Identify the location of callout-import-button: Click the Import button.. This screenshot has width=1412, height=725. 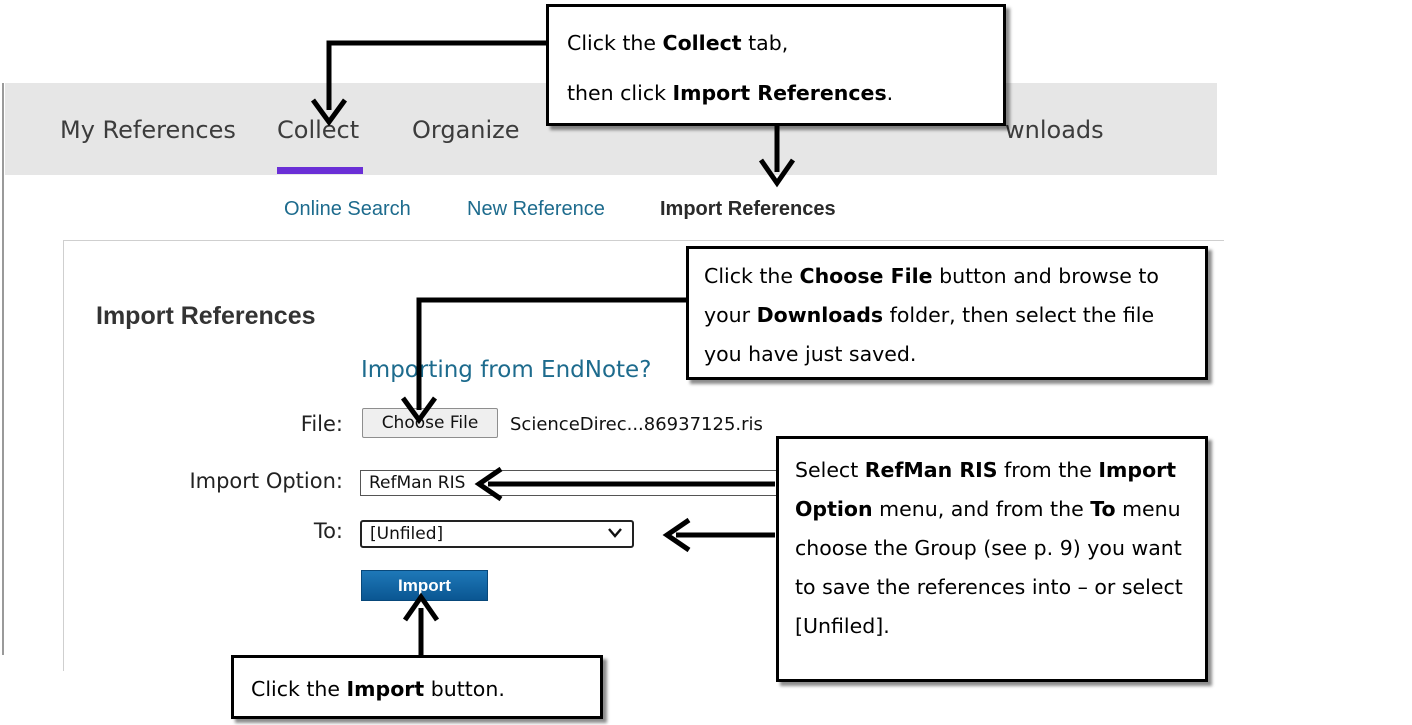
(417, 687).